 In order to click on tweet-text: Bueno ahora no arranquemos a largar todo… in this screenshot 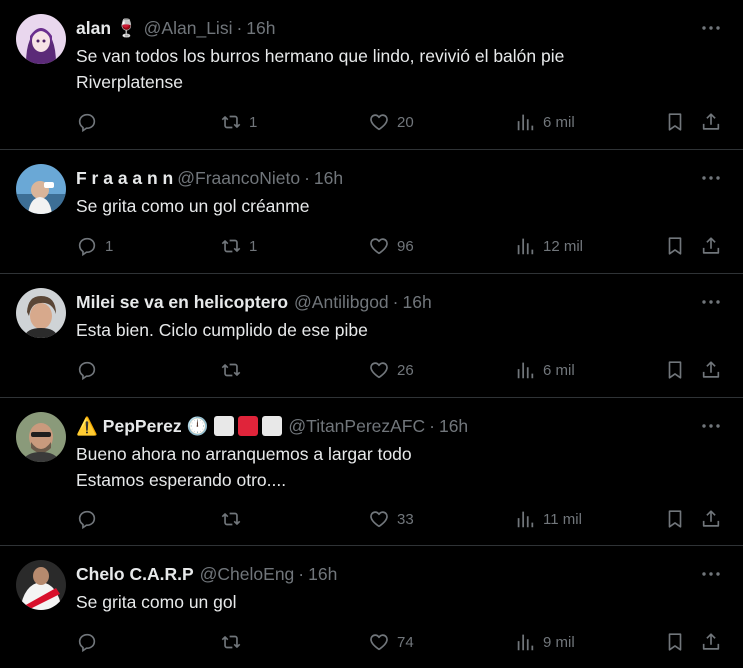, I will do `click(399, 467)`.